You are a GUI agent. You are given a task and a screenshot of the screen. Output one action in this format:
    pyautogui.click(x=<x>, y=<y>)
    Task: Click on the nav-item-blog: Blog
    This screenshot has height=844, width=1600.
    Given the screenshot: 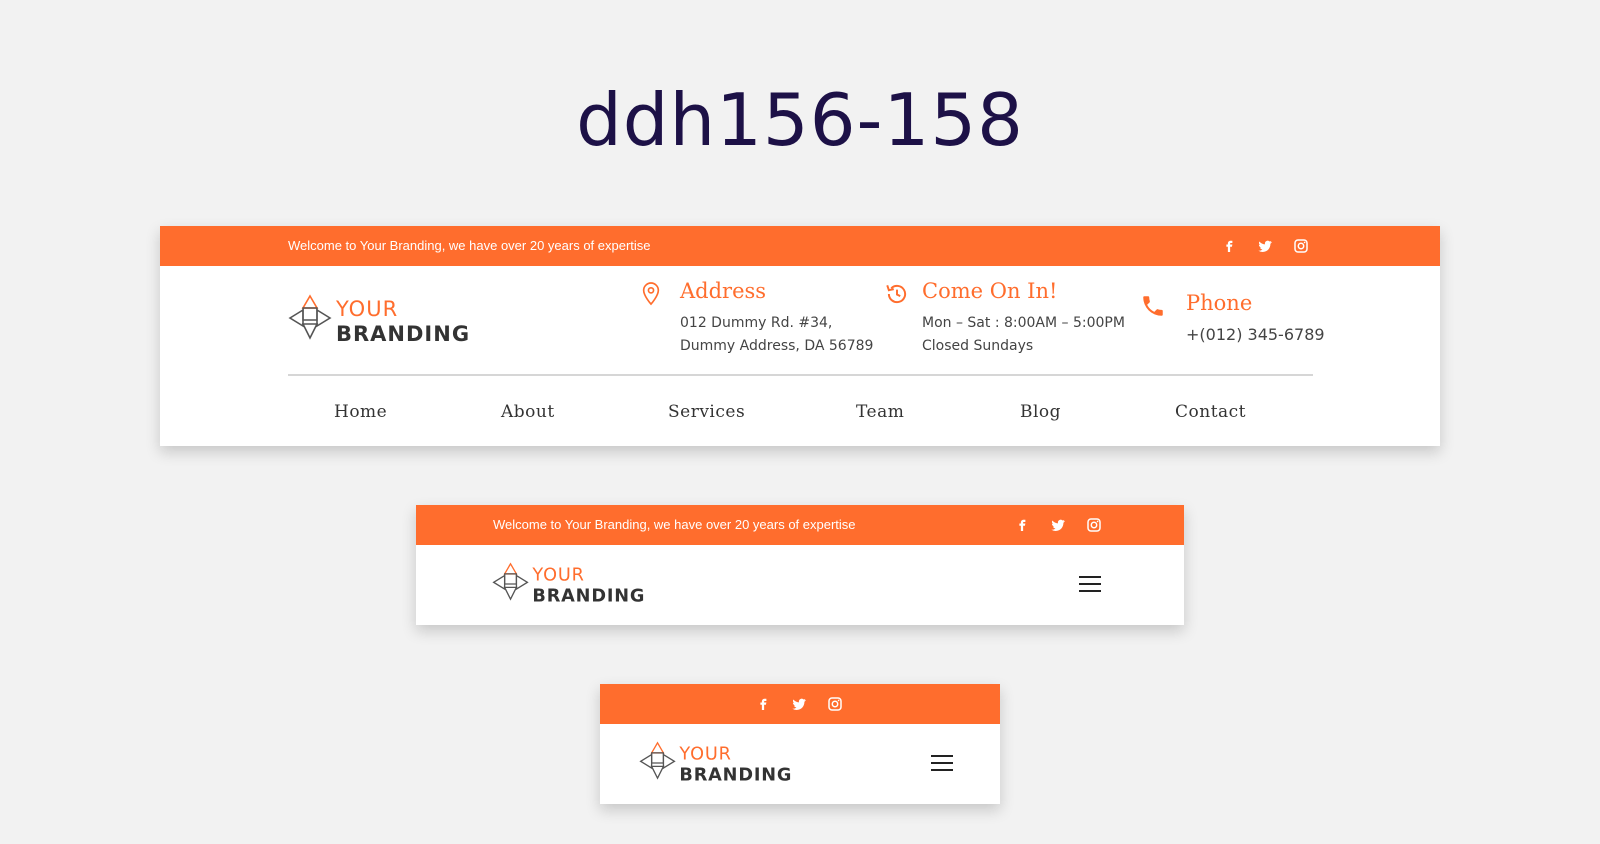 What is the action you would take?
    pyautogui.click(x=1040, y=412)
    